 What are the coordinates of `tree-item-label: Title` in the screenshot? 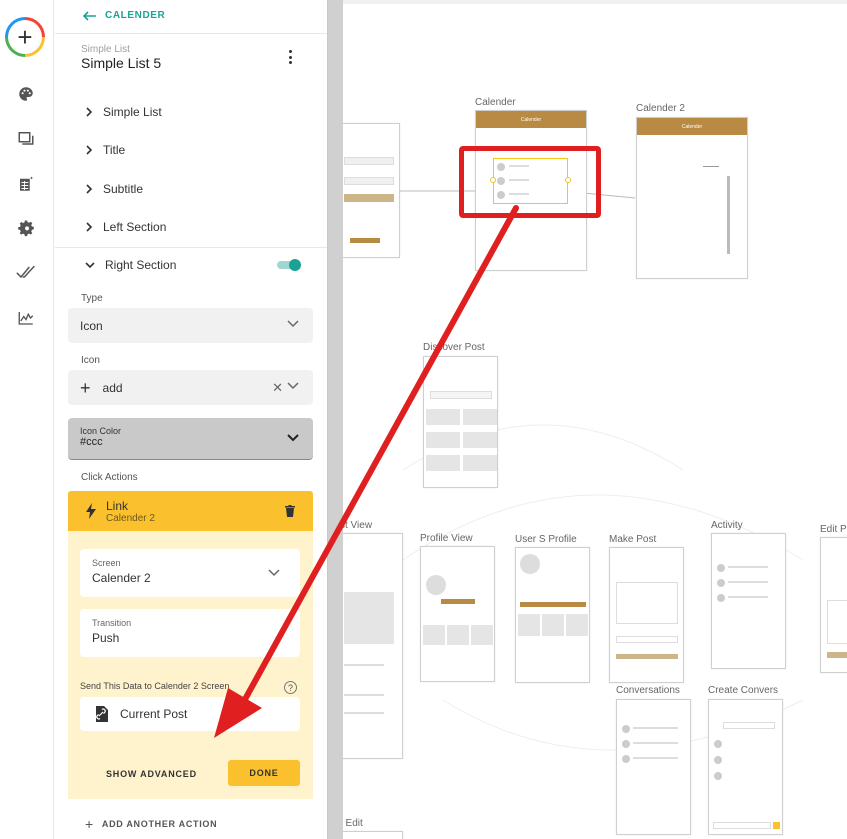 It's located at (114, 150).